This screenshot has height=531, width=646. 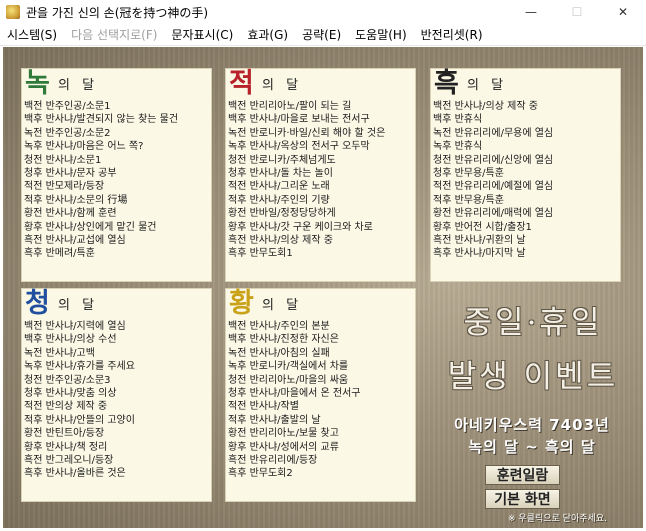 I want to click on event-item: 흑후 반무도회1, so click(x=260, y=254).